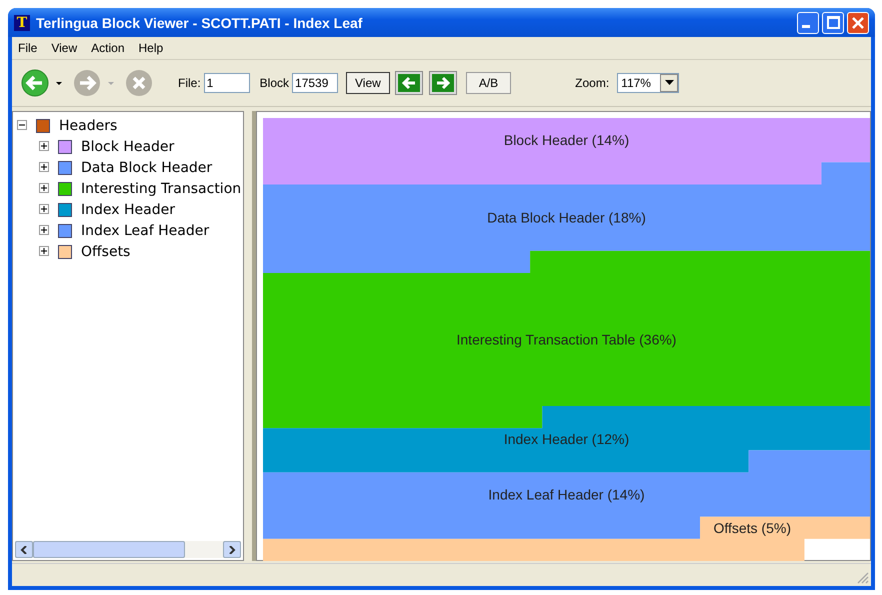 This screenshot has width=882, height=595. I want to click on menu-item: Action, so click(107, 48).